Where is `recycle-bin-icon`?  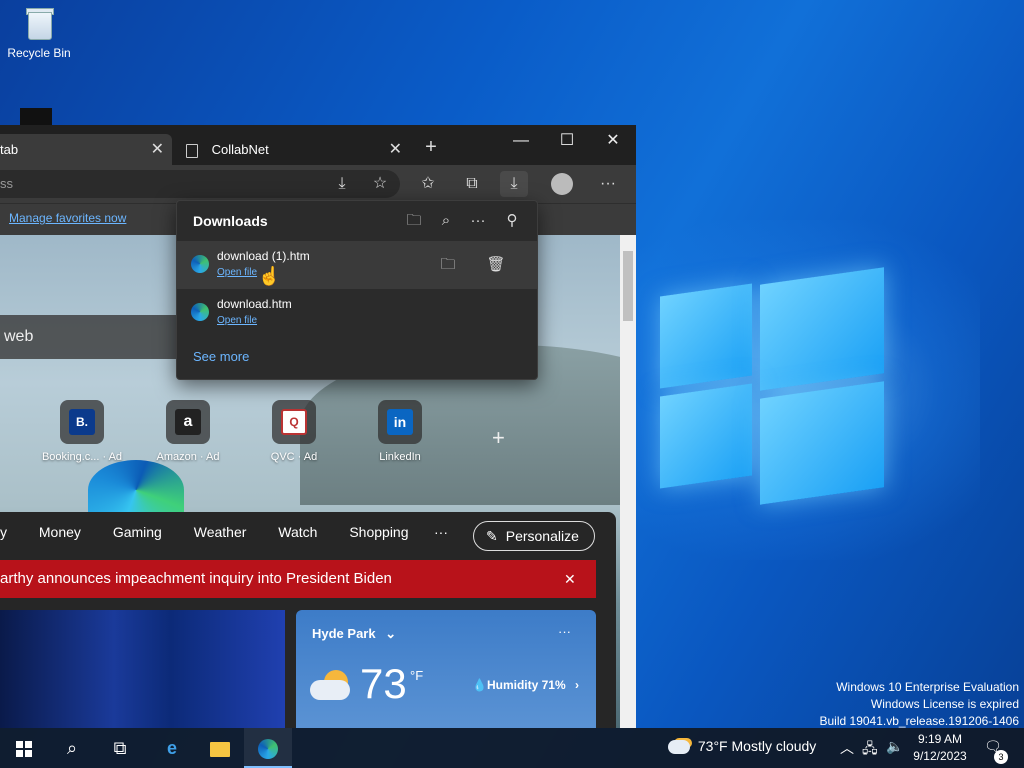
recycle-bin-icon is located at coordinates (39, 23).